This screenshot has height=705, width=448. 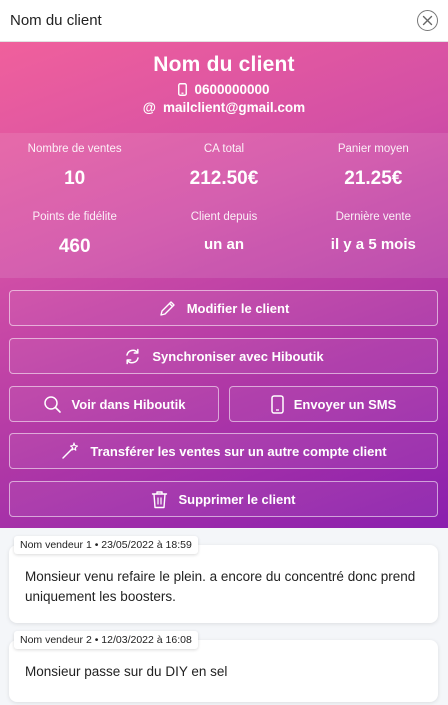 I want to click on stat-ca-total: CA total 212.50€, so click(x=223, y=166).